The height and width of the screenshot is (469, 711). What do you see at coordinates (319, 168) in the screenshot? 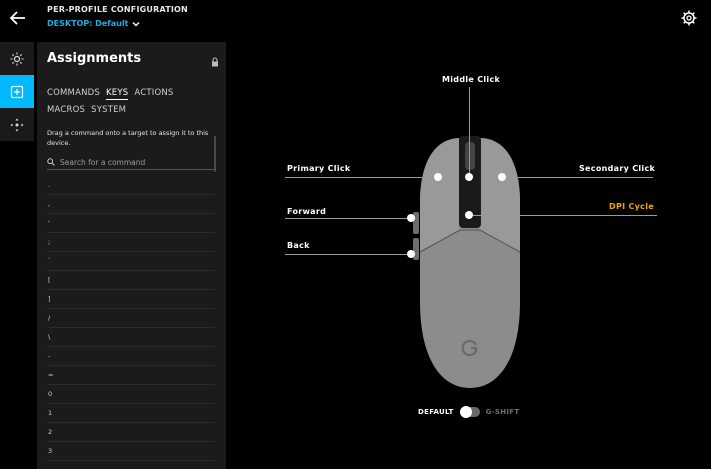
I see `primary-click-label: Primary Click` at bounding box center [319, 168].